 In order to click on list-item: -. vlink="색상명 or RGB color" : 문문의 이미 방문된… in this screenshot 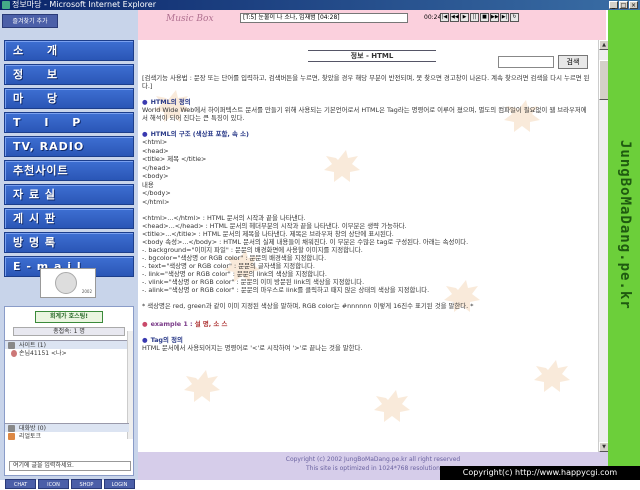, I will do `click(253, 282)`.